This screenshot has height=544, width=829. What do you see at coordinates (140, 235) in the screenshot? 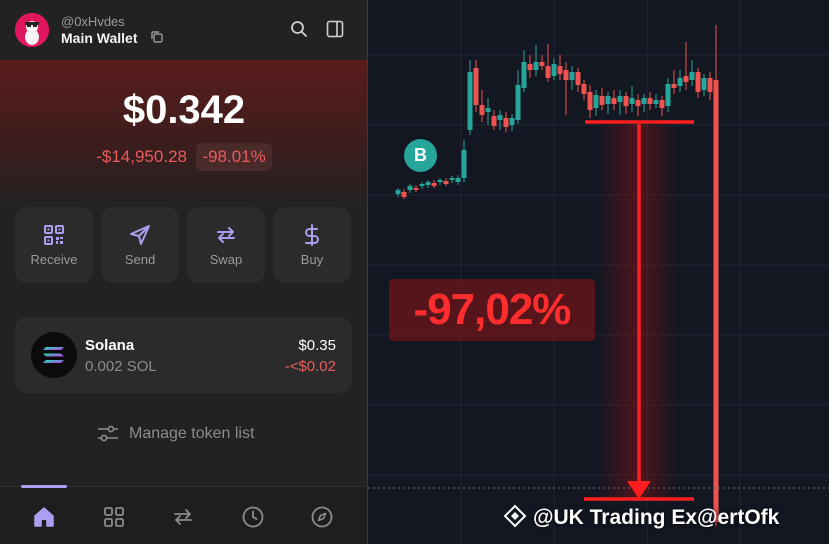
I see `send-icon` at bounding box center [140, 235].